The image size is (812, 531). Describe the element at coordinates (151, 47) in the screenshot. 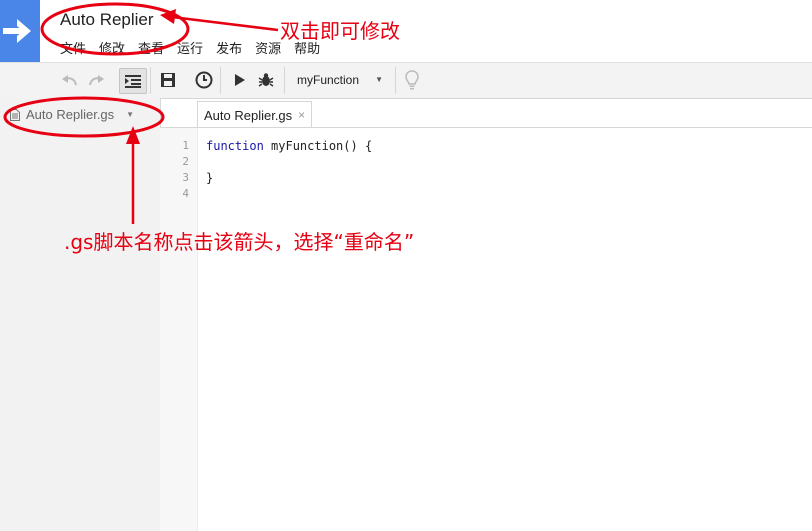

I see `menu-view: 查看` at that location.